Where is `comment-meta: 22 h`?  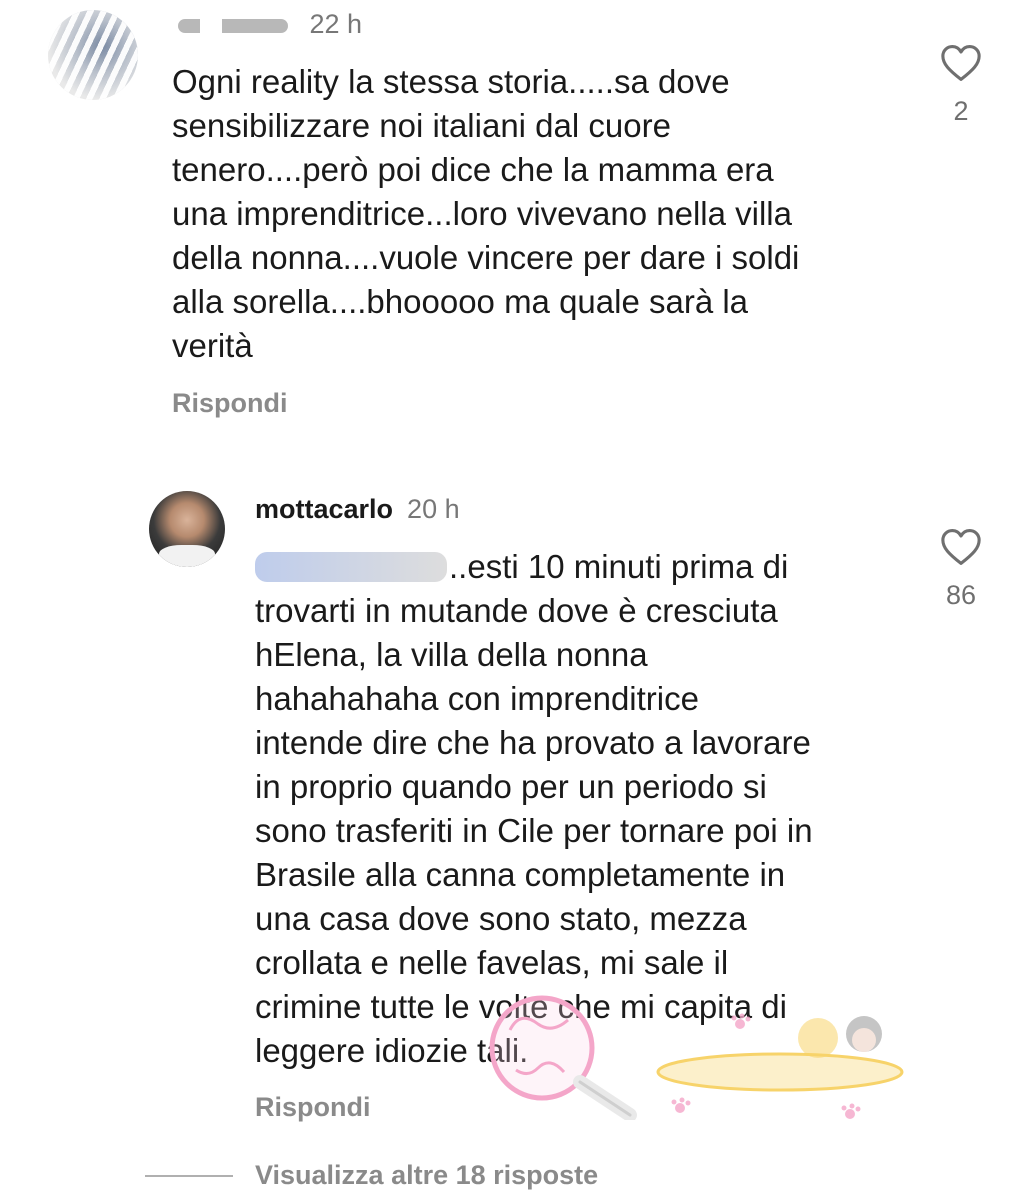
comment-meta: 22 h is located at coordinates (270, 24).